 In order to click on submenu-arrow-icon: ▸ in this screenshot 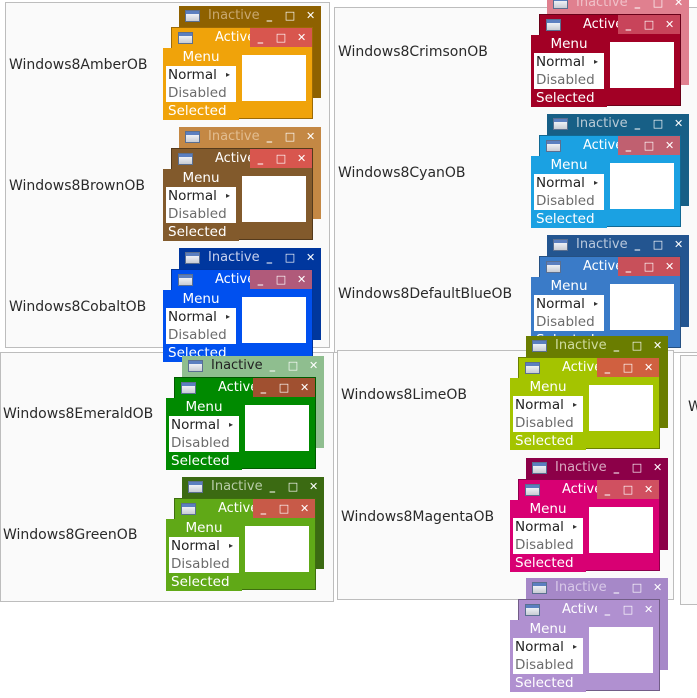, I will do `click(595, 303)`.